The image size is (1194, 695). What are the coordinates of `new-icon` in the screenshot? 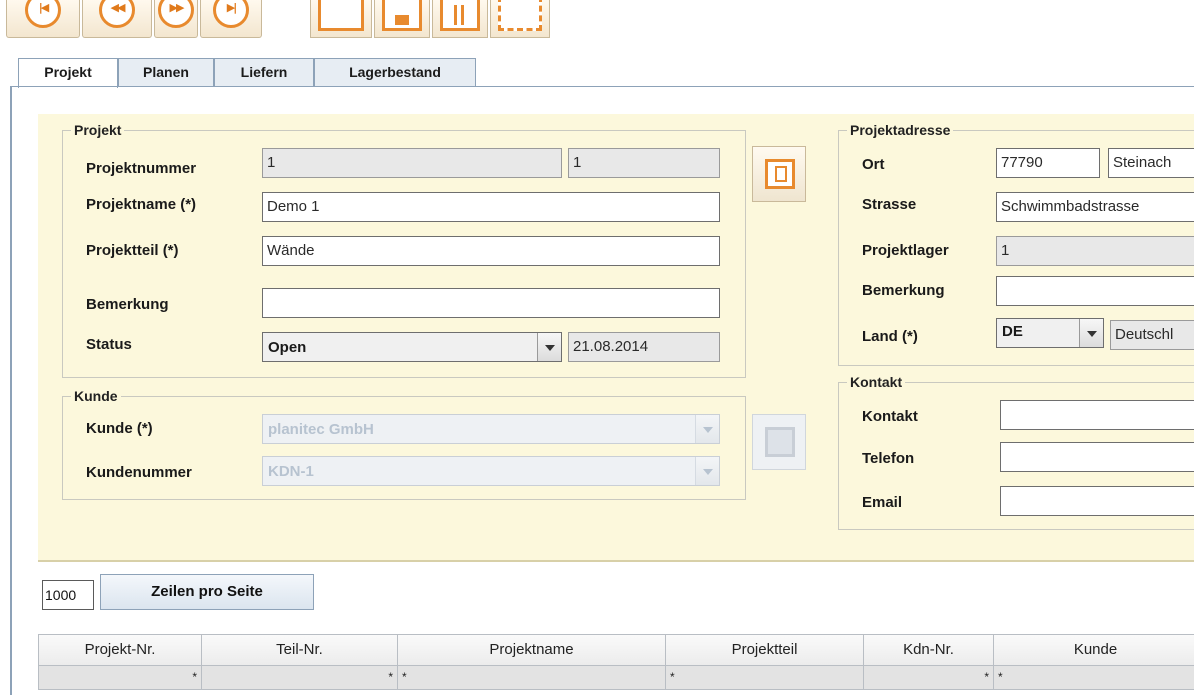 It's located at (341, 15).